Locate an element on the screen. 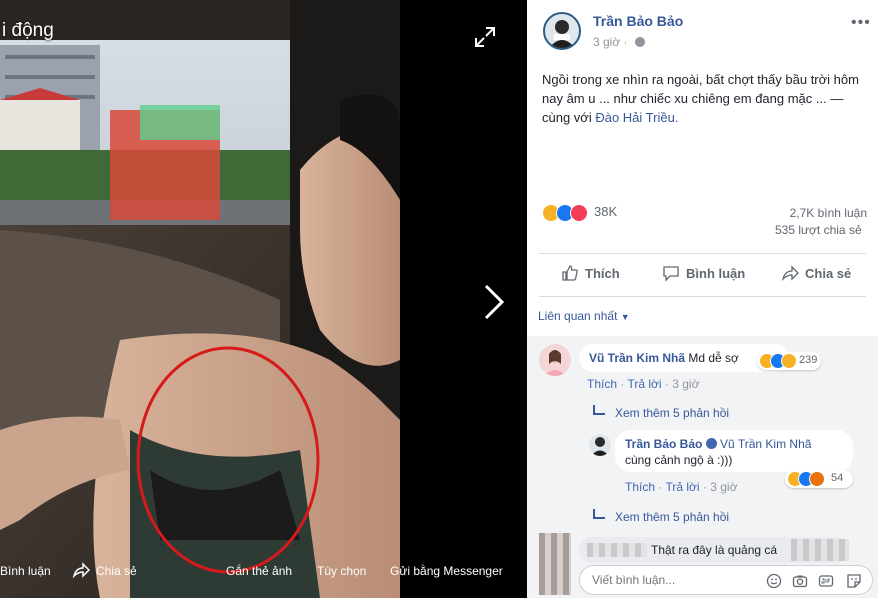 The width and height of the screenshot is (878, 598). like-label: Thích is located at coordinates (602, 273).